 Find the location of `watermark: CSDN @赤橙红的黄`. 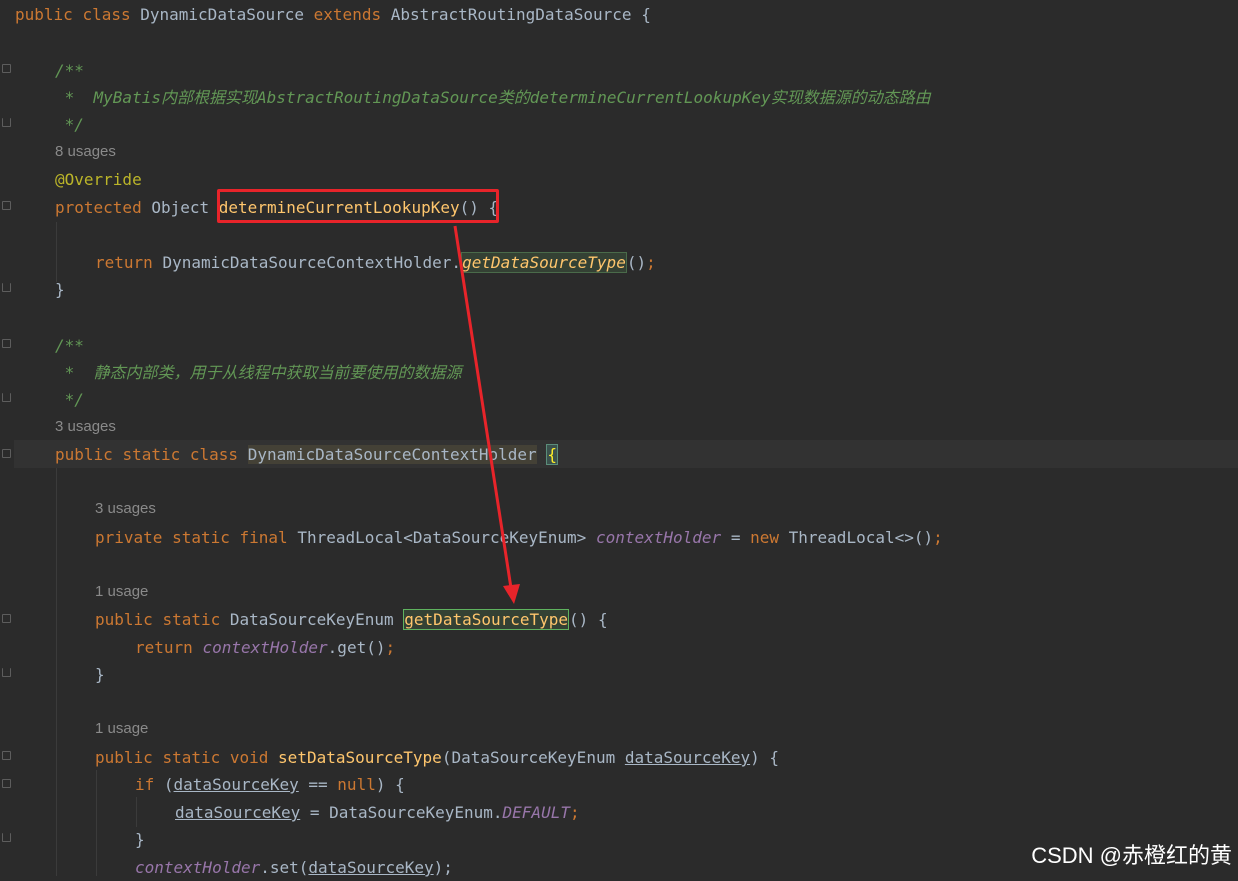

watermark: CSDN @赤橙红的黄 is located at coordinates (1131, 855).